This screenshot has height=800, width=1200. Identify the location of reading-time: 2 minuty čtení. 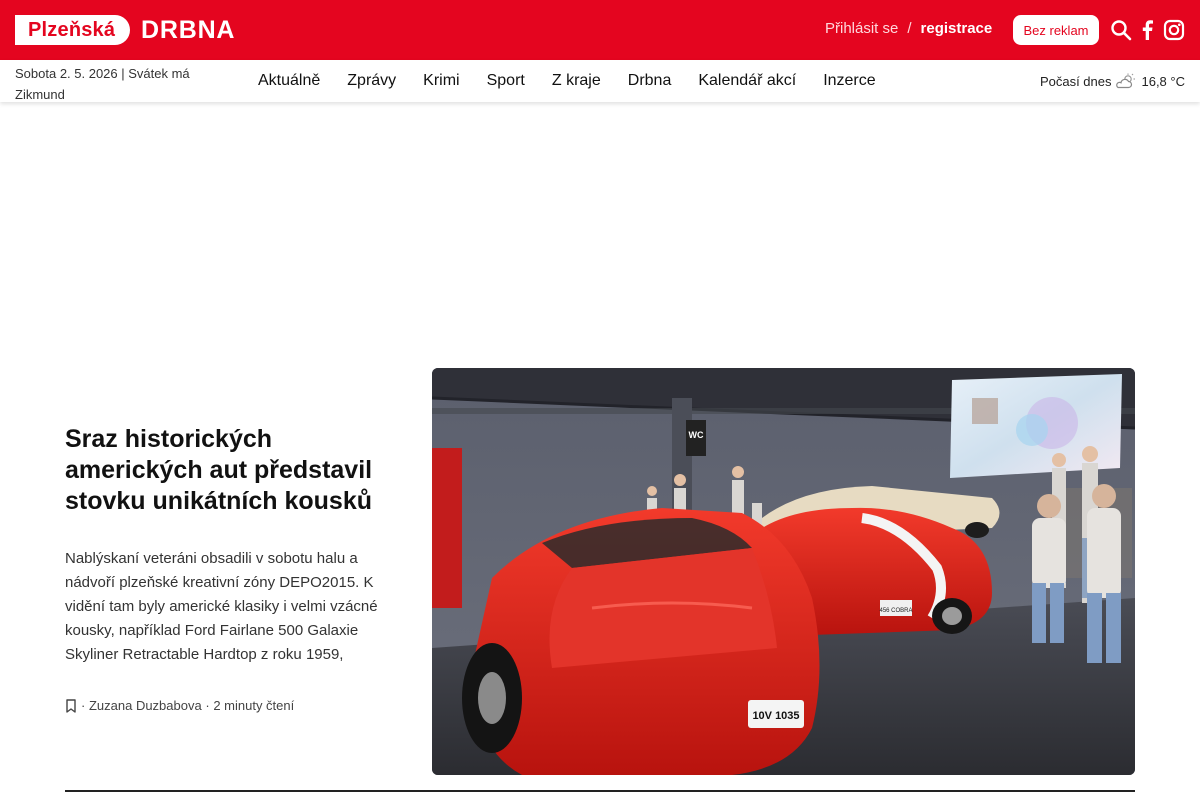
(254, 705).